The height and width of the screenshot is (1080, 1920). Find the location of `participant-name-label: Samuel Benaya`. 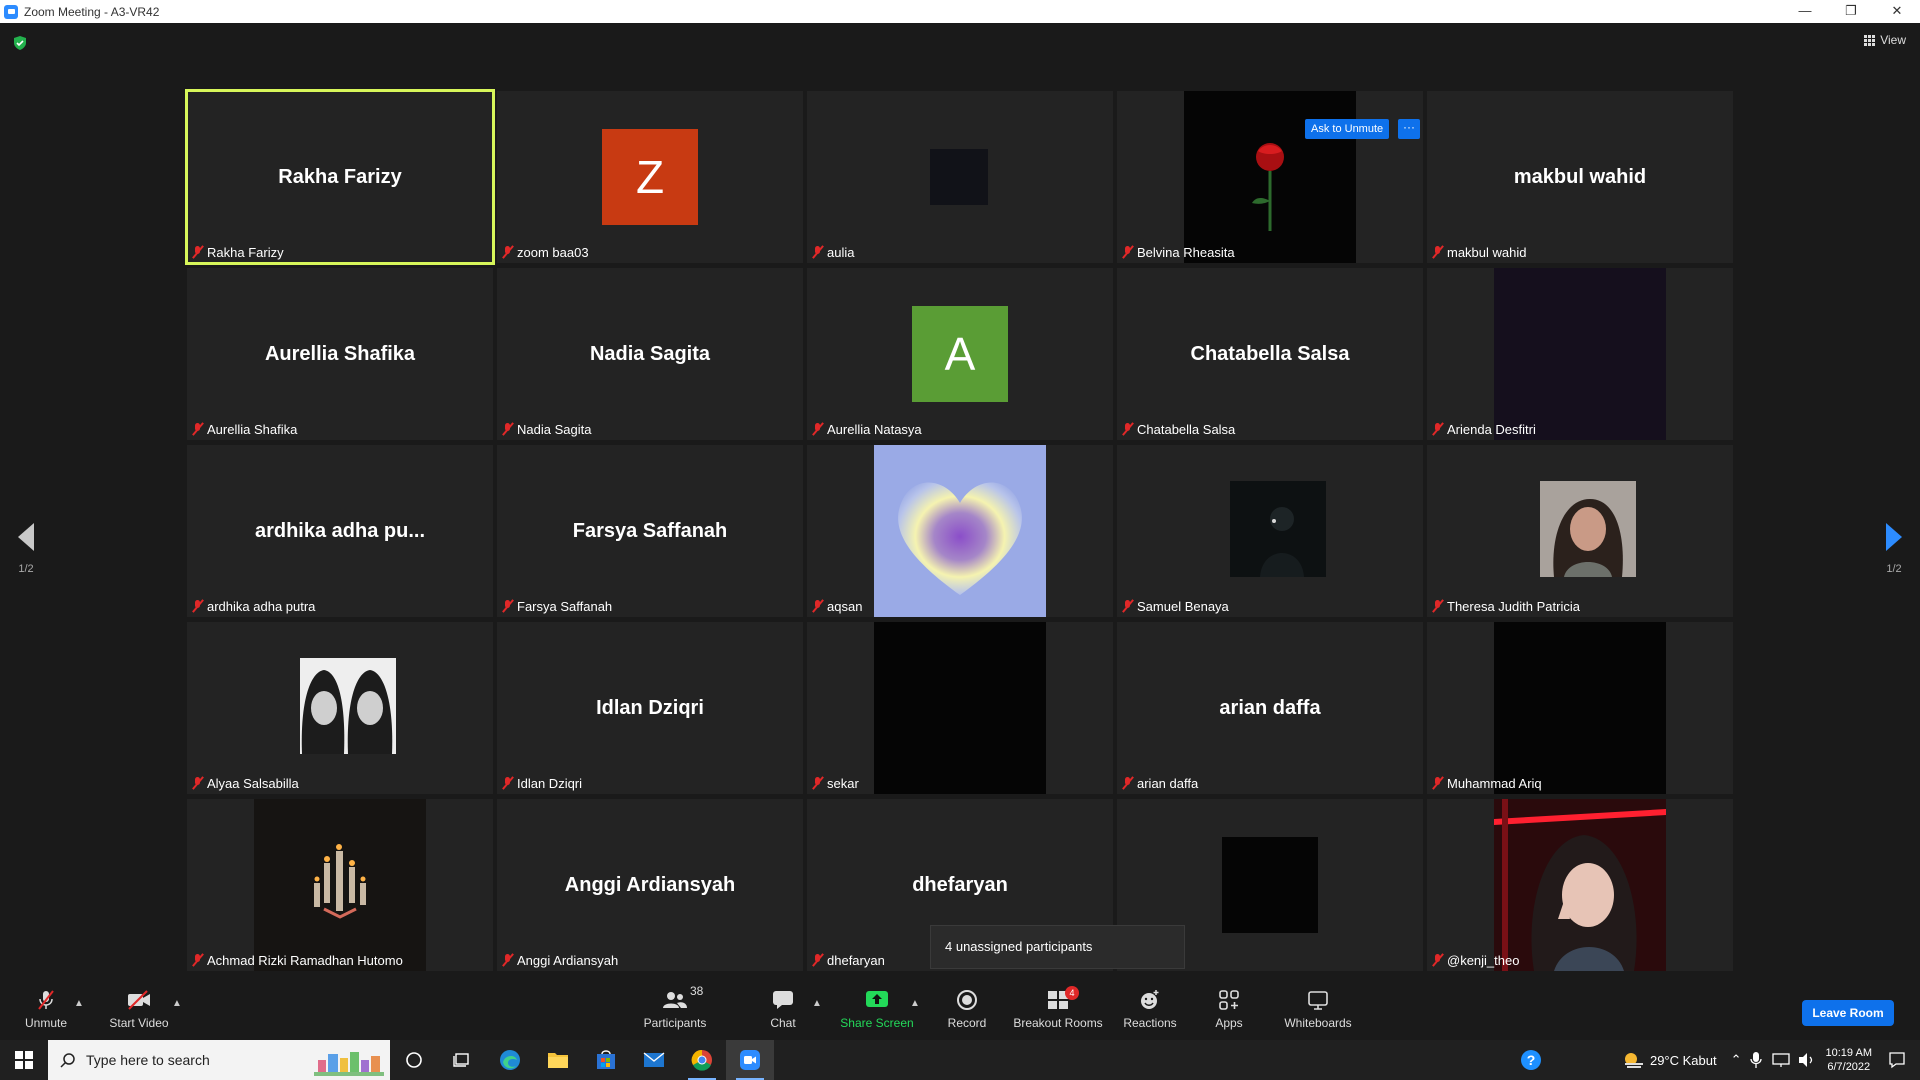

participant-name-label: Samuel Benaya is located at coordinates (1175, 606).